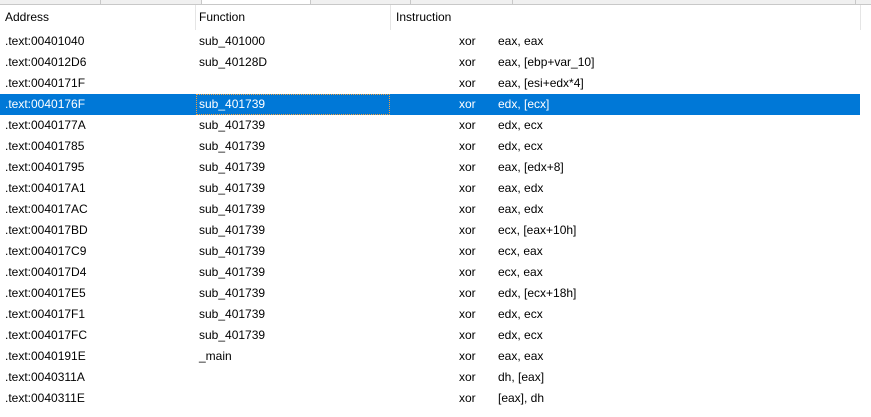  I want to click on table-row: .text:004017A1 sub_401739 xor eax, edx, so click(430, 188).